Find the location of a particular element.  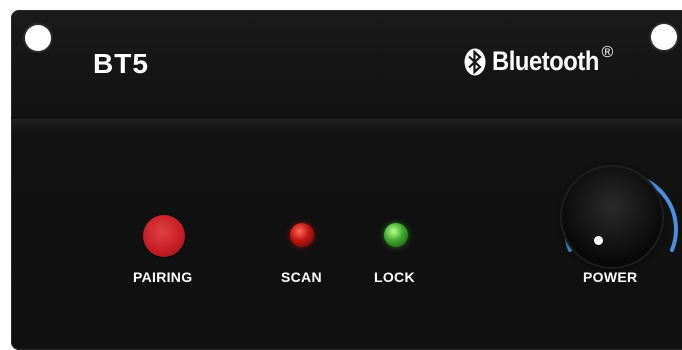

lock-led is located at coordinates (396, 235).